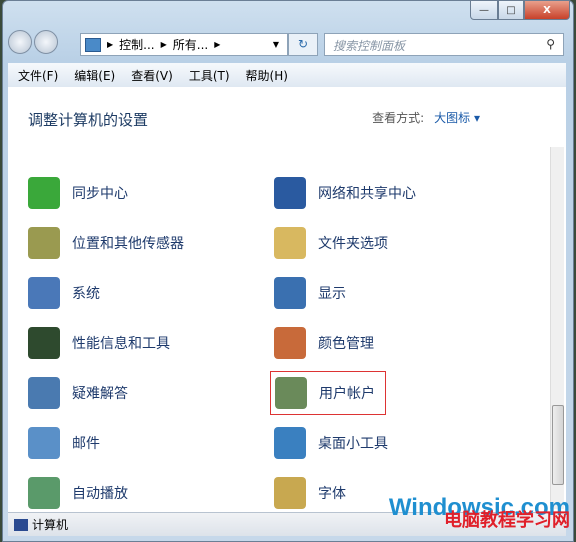 The height and width of the screenshot is (542, 576). I want to click on item-label: 疑难解答, so click(100, 394).